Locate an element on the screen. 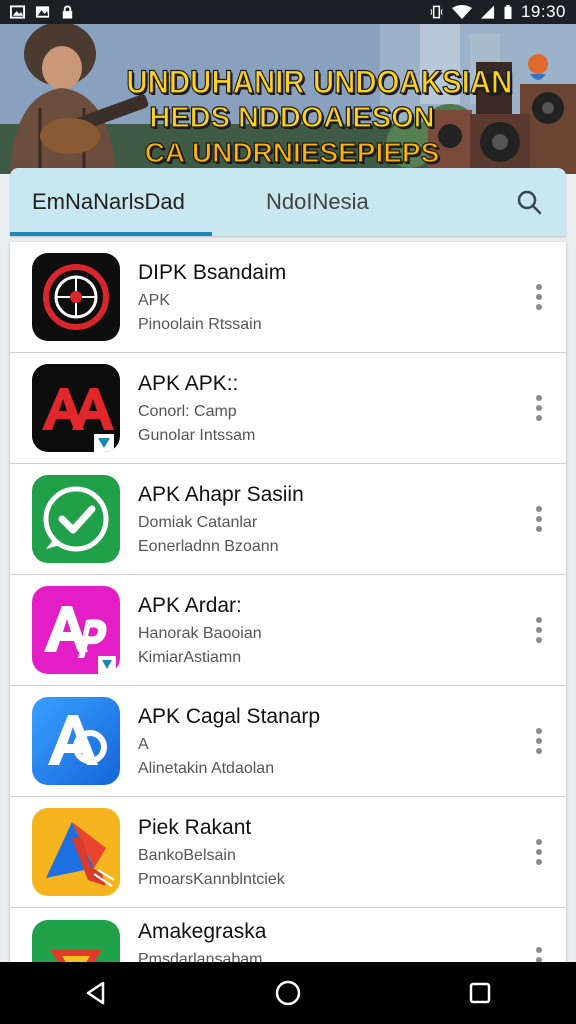 The width and height of the screenshot is (576, 1024). banner-line-1: UNDUHANIR UNDOAKSIAN is located at coordinates (319, 82).